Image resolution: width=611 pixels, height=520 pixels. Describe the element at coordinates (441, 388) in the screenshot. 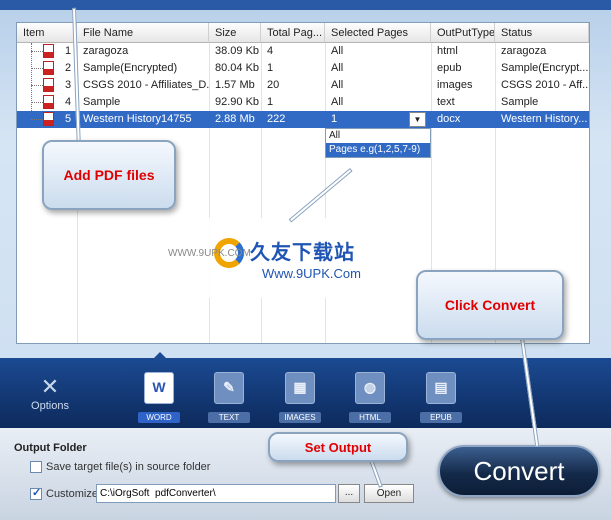

I see `epub-book-icon: ▤` at that location.